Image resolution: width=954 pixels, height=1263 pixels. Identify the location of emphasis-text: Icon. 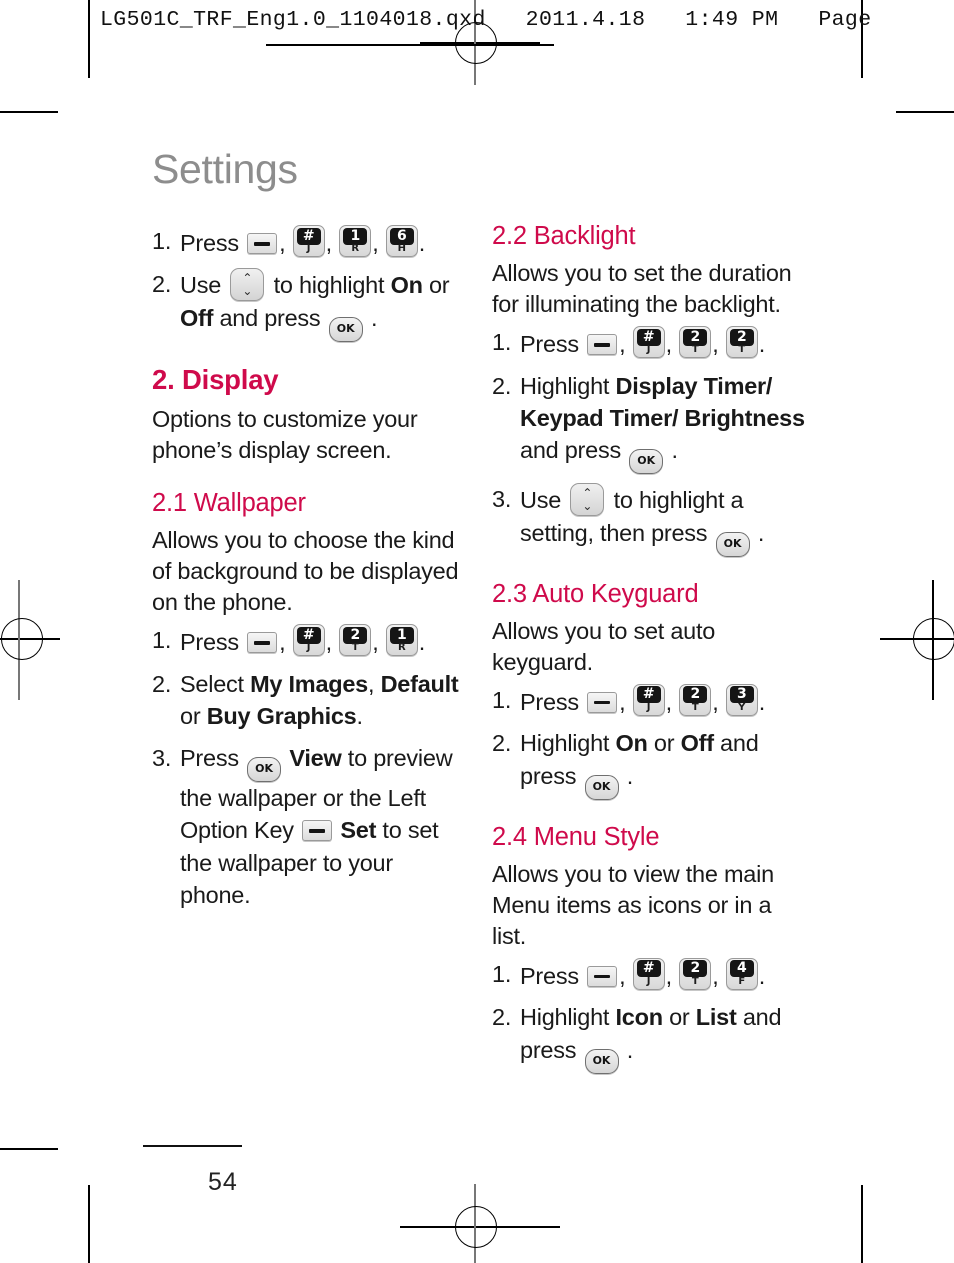
(639, 1017).